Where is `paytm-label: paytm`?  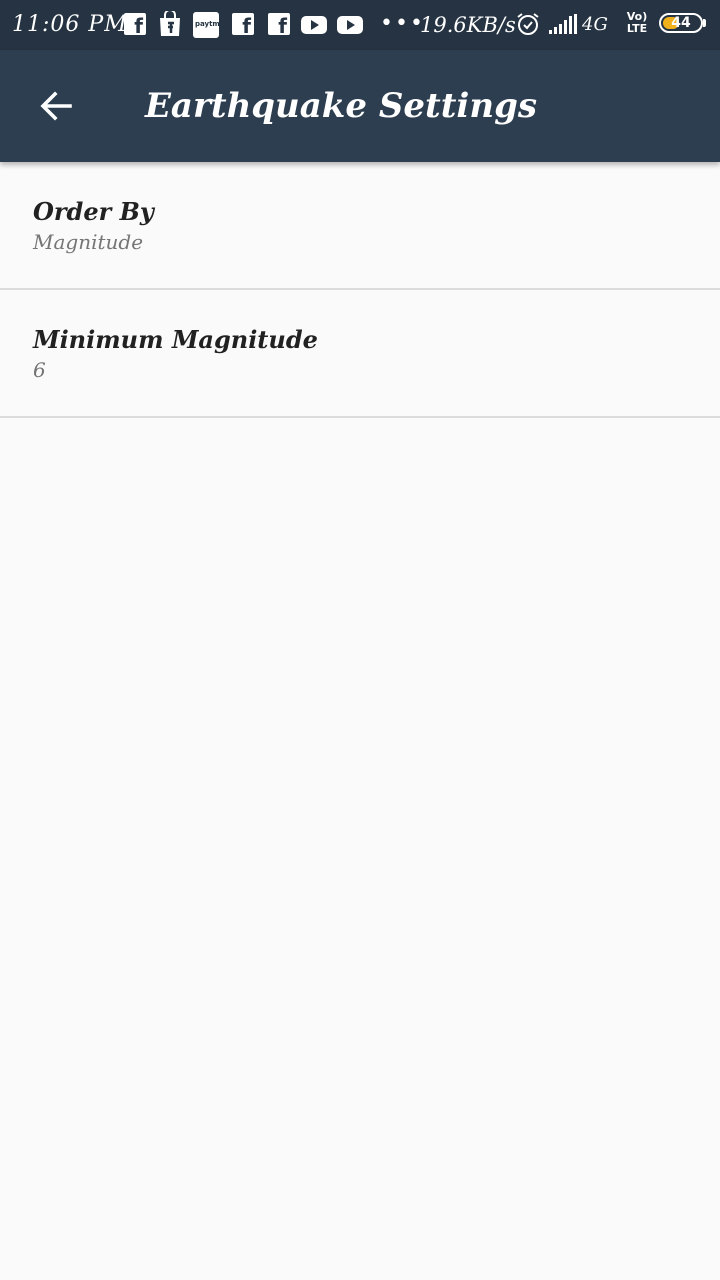
paytm-label: paytm is located at coordinates (207, 24).